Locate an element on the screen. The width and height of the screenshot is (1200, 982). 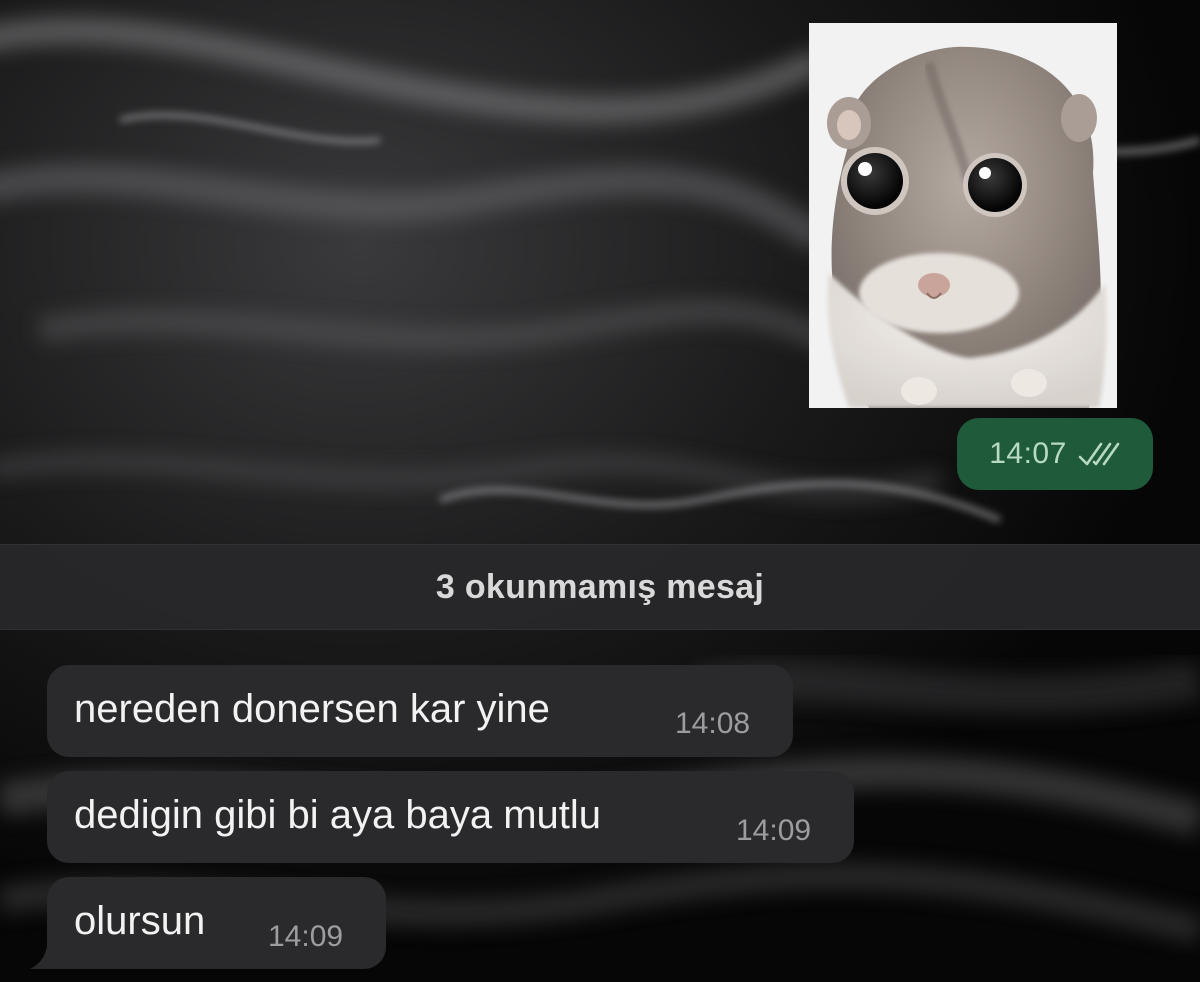
incoming-message-bubble: olursun 14:09 is located at coordinates (216, 923).